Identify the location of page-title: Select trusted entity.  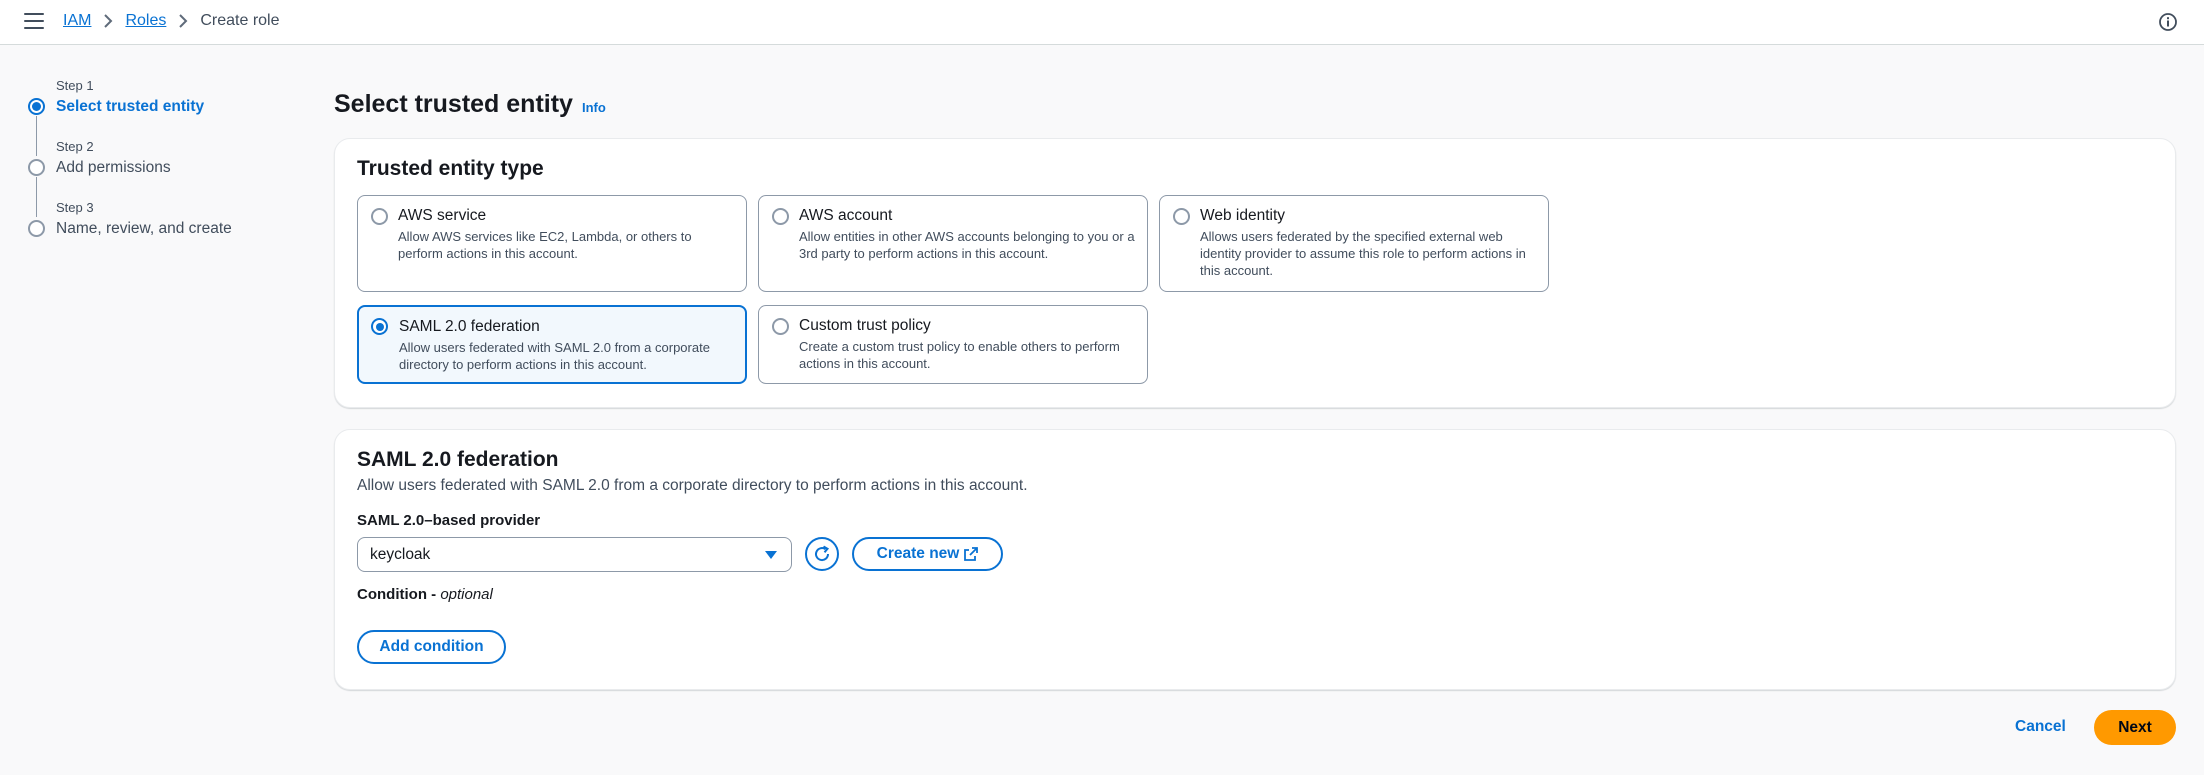
(453, 104).